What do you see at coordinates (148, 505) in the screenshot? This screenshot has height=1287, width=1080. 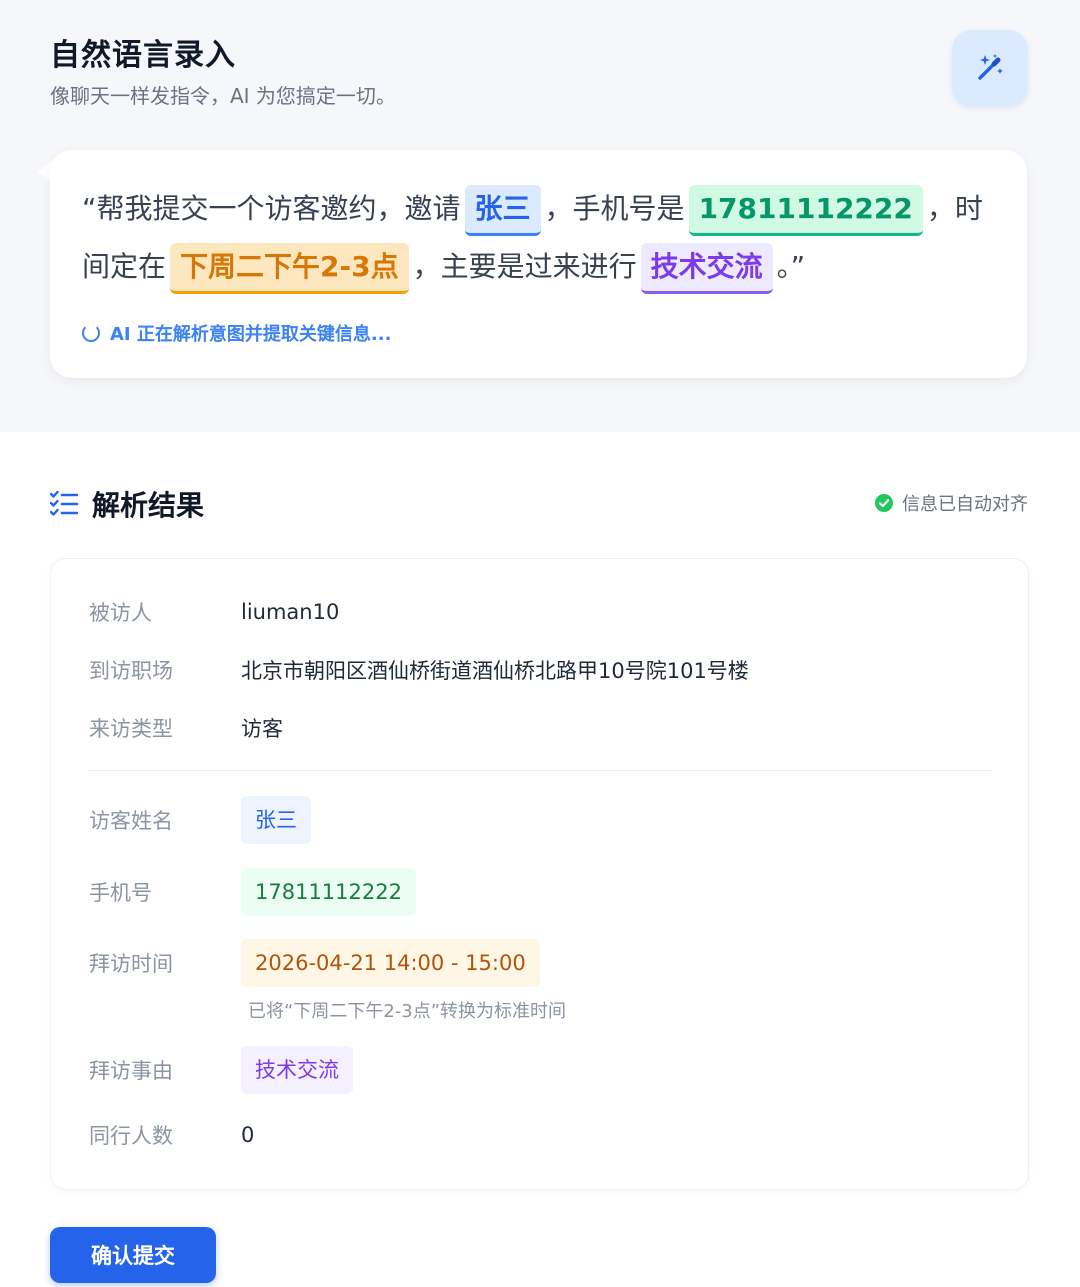 I see `result-title: 解析结果` at bounding box center [148, 505].